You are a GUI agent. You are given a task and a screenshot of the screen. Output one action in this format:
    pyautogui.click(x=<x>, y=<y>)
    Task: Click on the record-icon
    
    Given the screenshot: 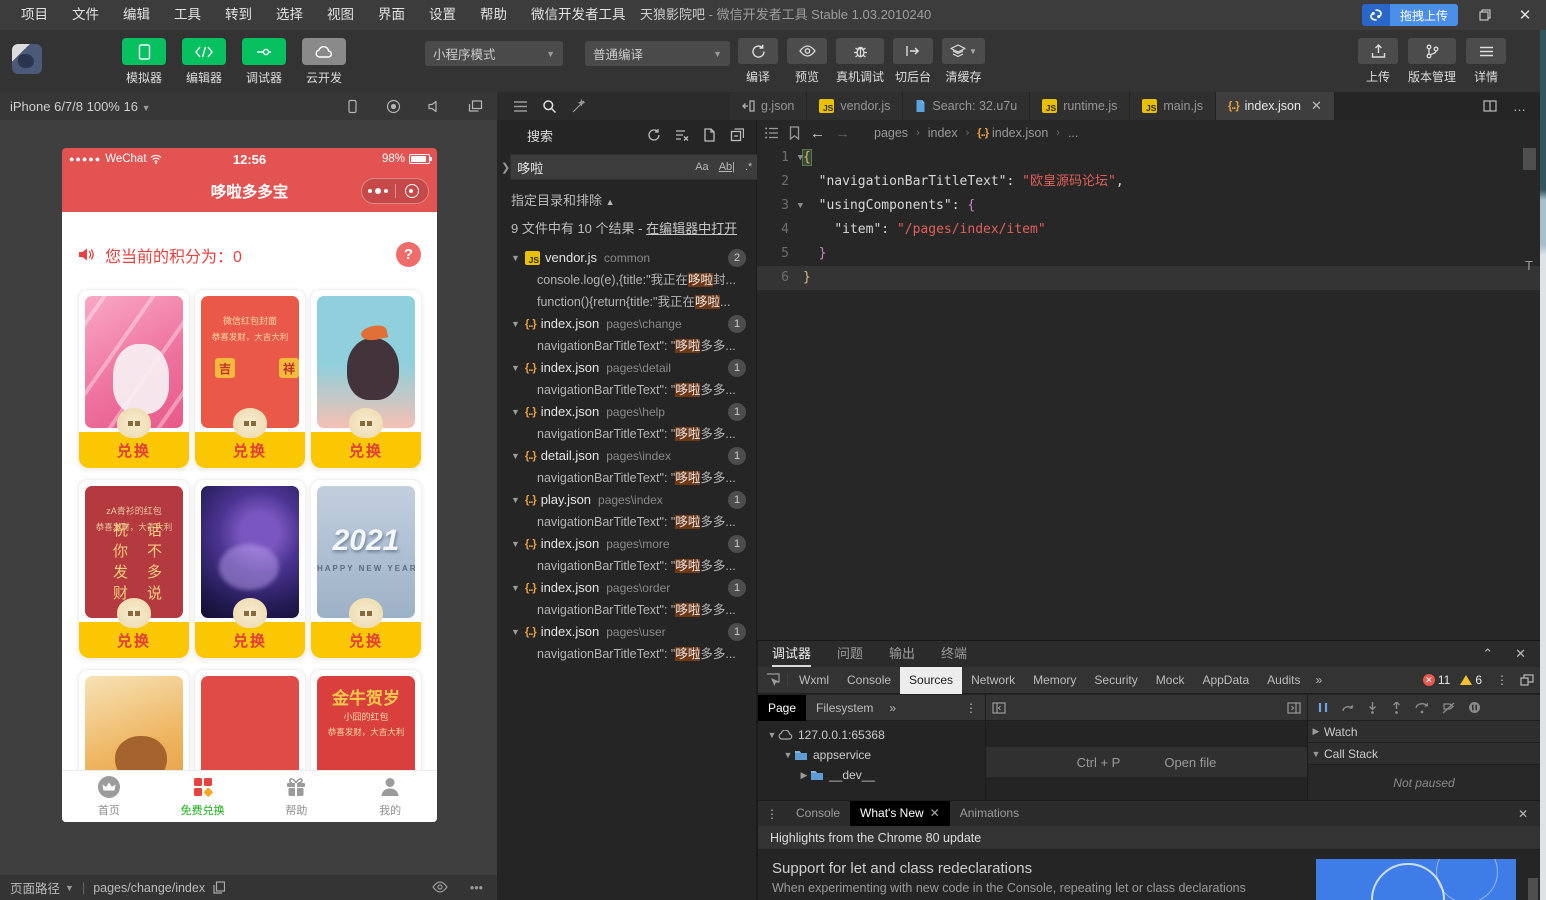 What is the action you would take?
    pyautogui.click(x=393, y=106)
    